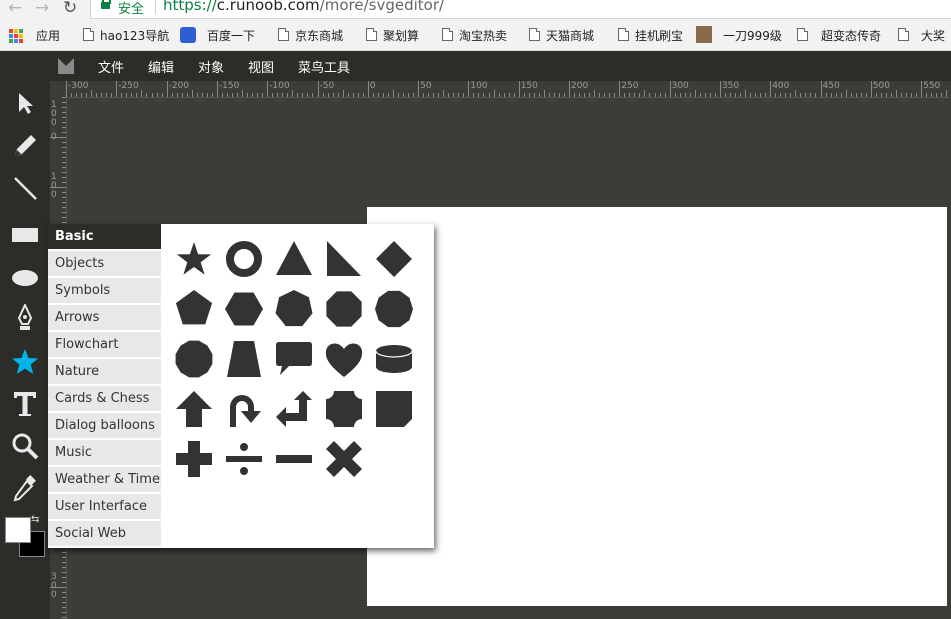 The height and width of the screenshot is (619, 951). Describe the element at coordinates (401, 35) in the screenshot. I see `bookmark-juhuasuan: 聚划算` at that location.